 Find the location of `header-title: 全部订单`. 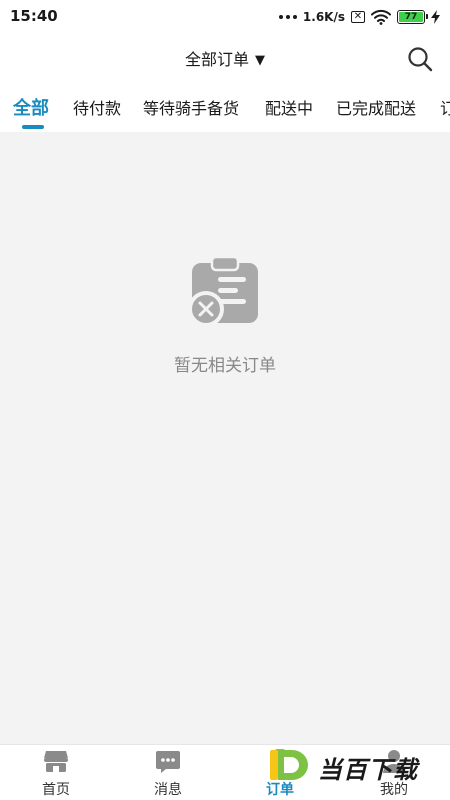

header-title: 全部订单 is located at coordinates (216, 59).